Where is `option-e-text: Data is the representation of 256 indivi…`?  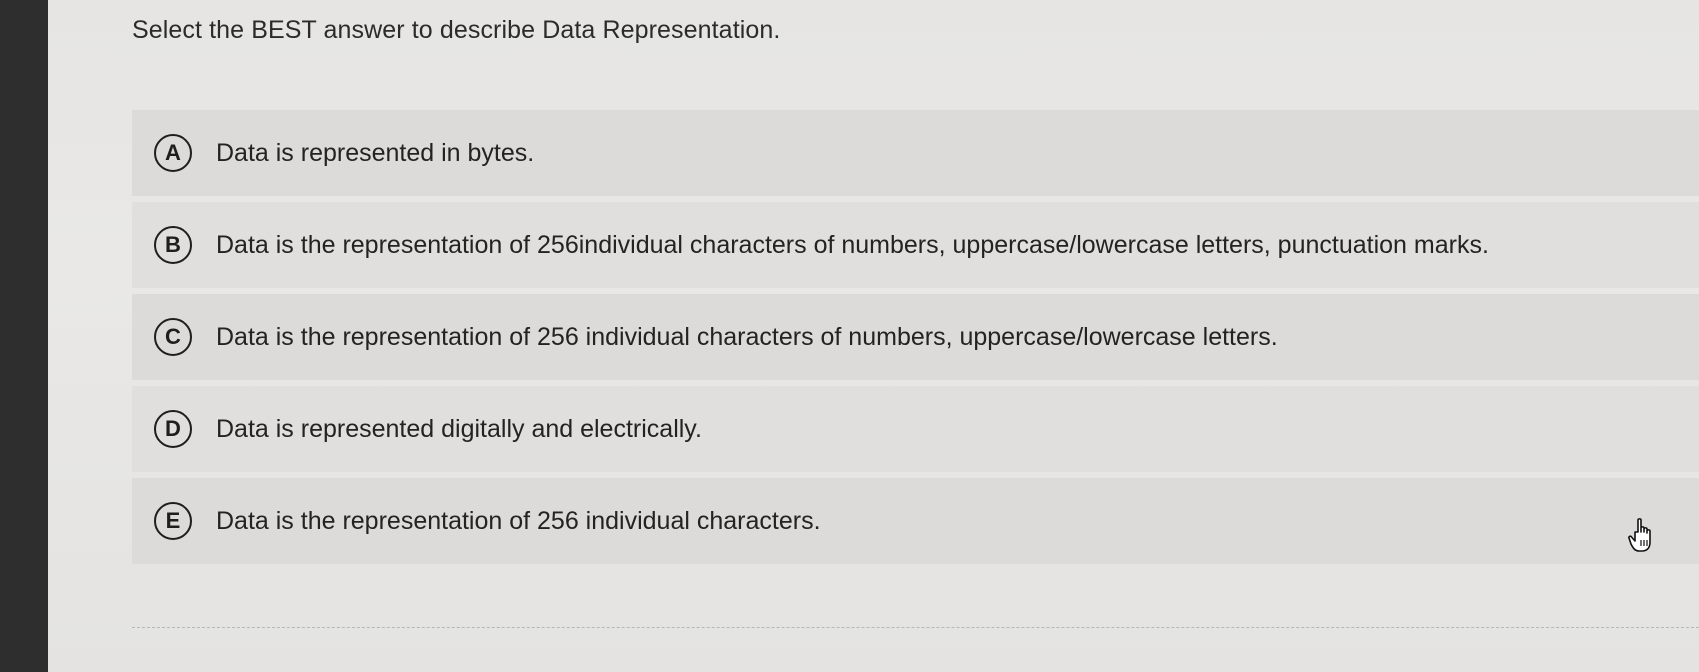
option-e-text: Data is the representation of 256 indivi… is located at coordinates (518, 520).